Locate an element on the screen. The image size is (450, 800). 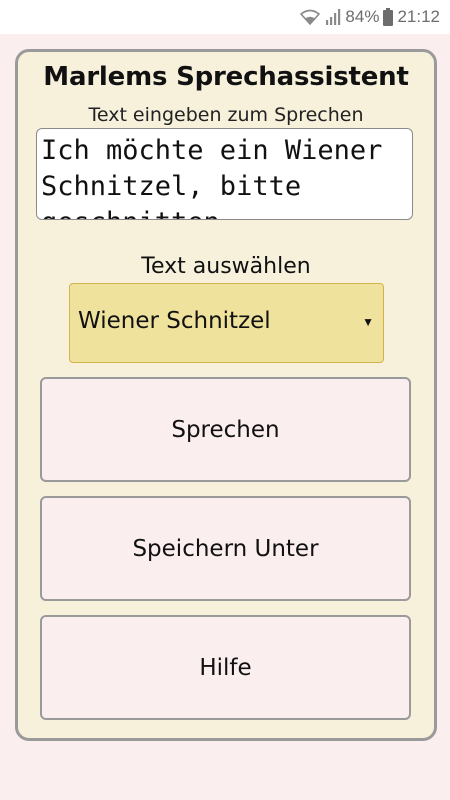
signal-icon is located at coordinates (333, 17).